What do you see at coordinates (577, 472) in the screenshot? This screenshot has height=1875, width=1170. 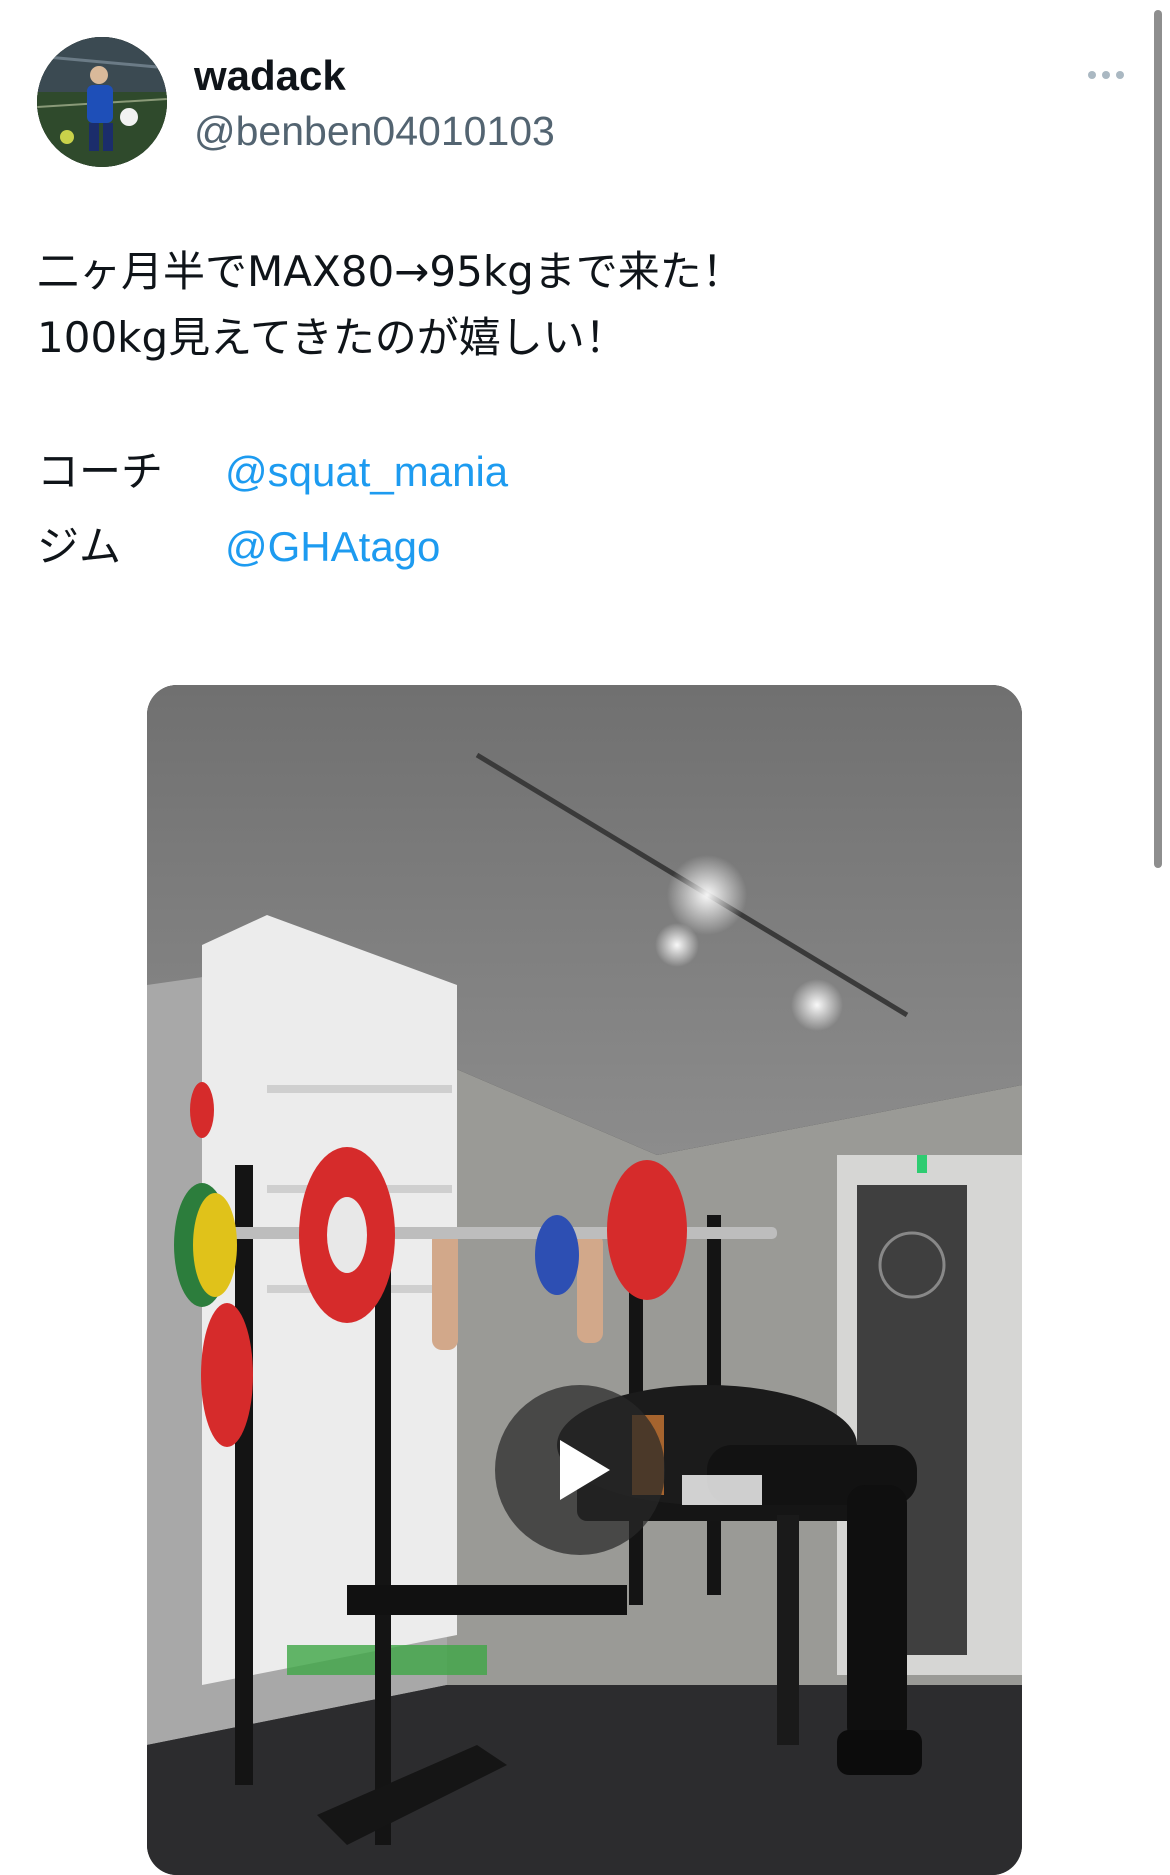 I see `credit-row-coach: コーチ @squat_mania` at bounding box center [577, 472].